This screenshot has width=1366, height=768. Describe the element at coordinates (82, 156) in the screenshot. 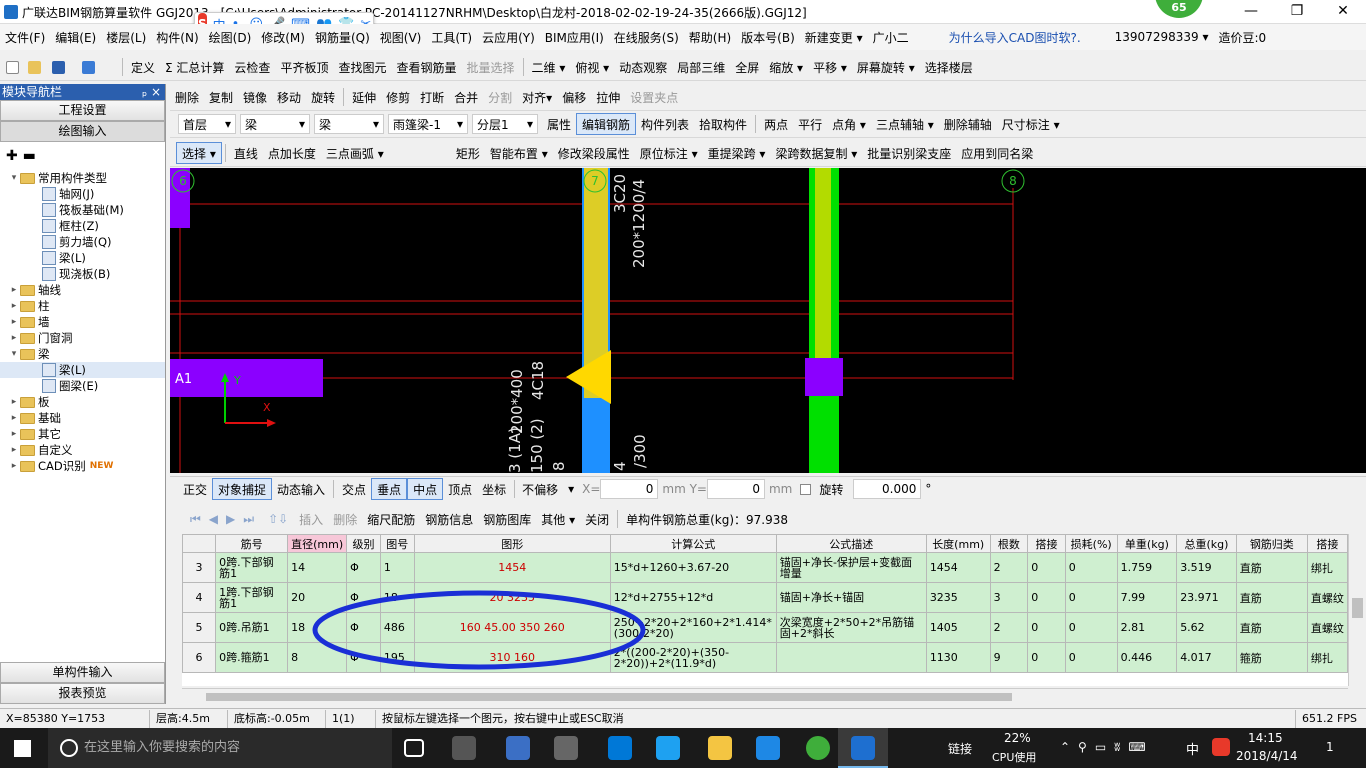

I see `expand-collapse-icon: ✚ ▬` at that location.